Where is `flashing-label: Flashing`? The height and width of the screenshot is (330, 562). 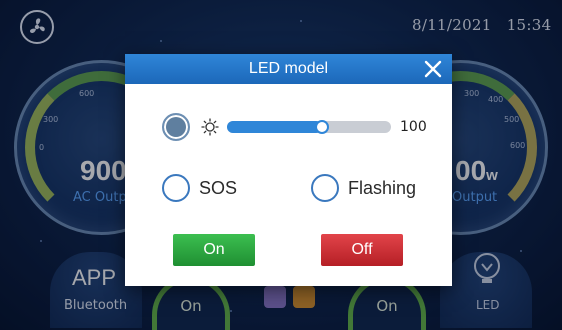
flashing-label: Flashing is located at coordinates (382, 188).